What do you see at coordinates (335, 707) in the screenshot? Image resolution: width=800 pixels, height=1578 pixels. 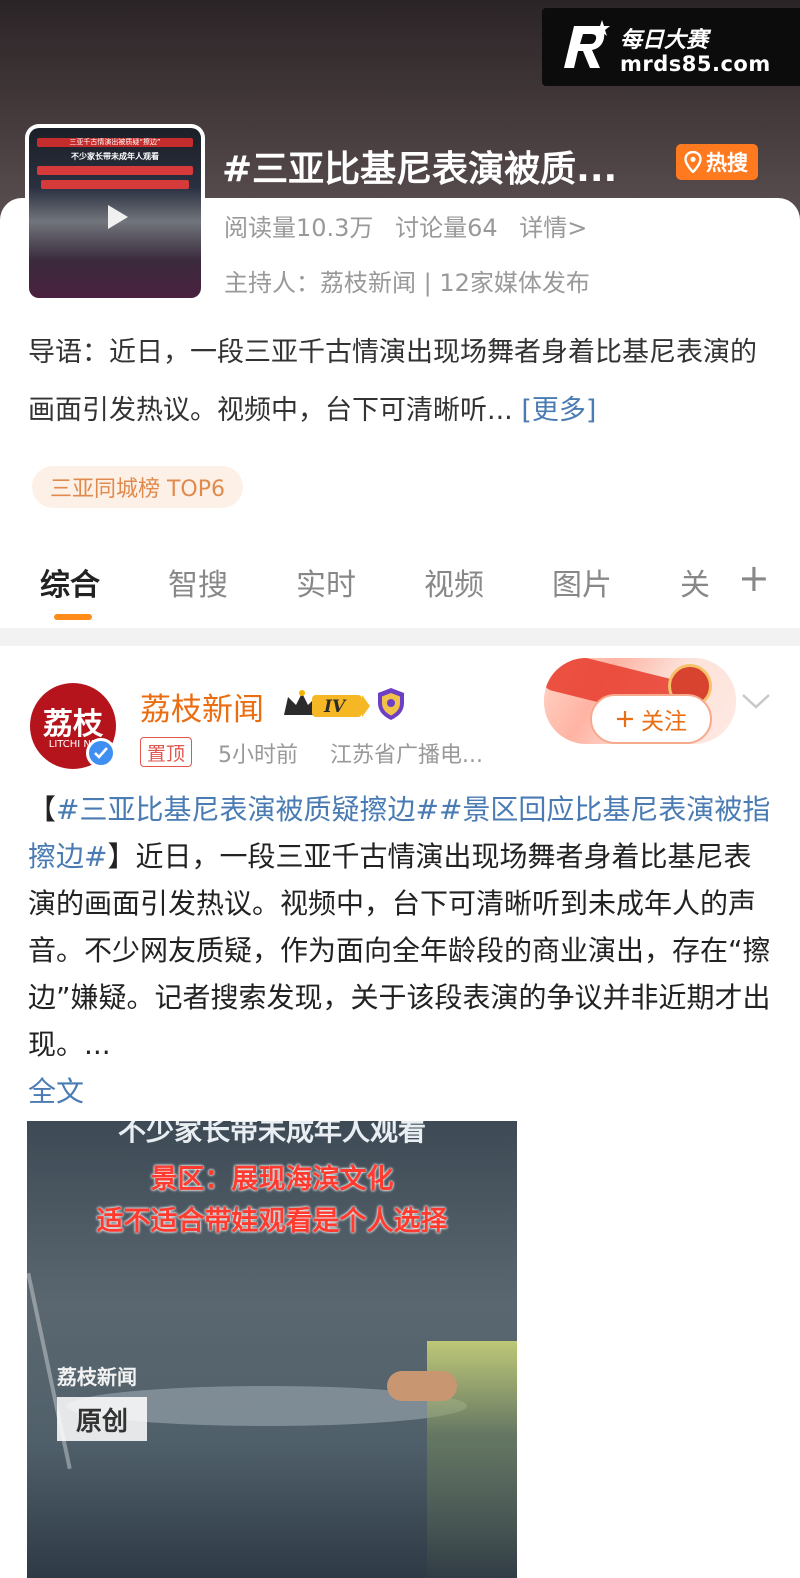 I see `level-badge-text: IV` at bounding box center [335, 707].